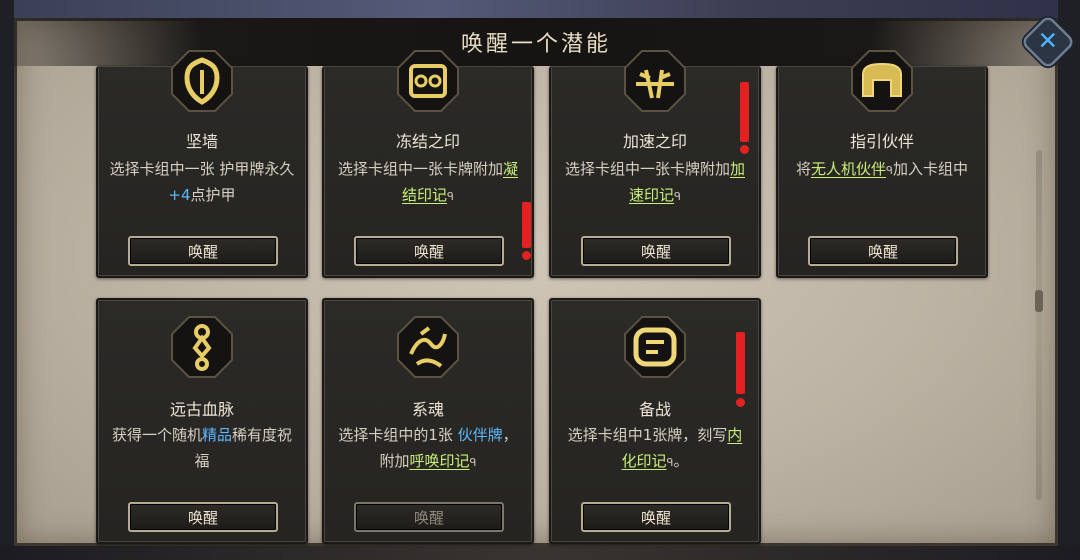 Image resolution: width=1080 pixels, height=560 pixels. I want to click on potential-card: 冻结之印 选择卡组中一张卡牌附加凝结印记ᑫ 唤醒, so click(428, 164).